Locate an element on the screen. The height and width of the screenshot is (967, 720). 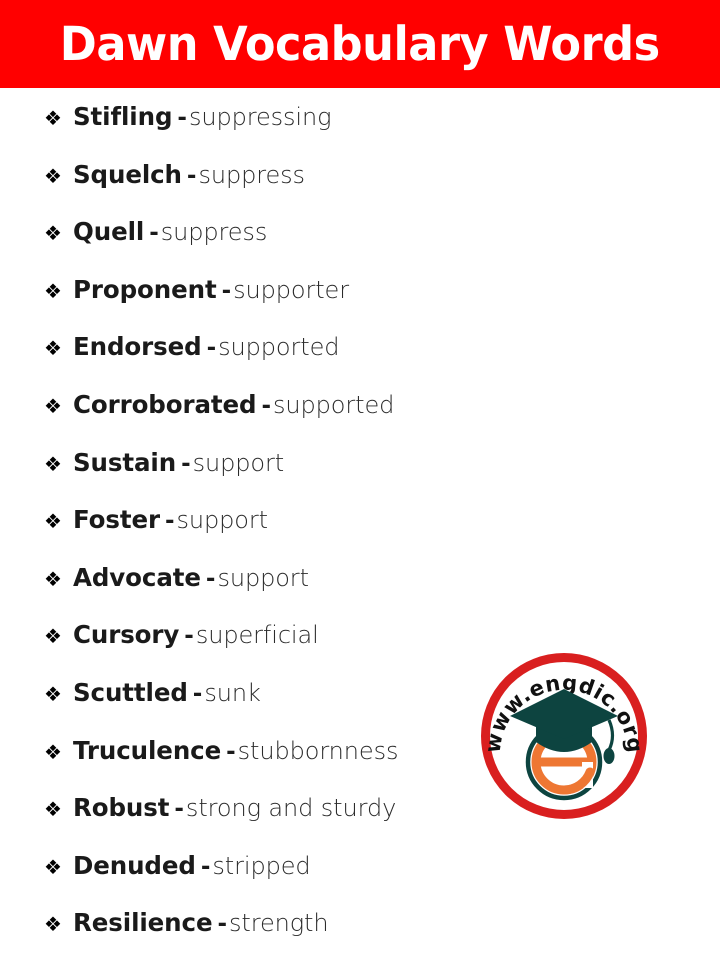
vocabulary-term: Cursory is located at coordinates (126, 635).